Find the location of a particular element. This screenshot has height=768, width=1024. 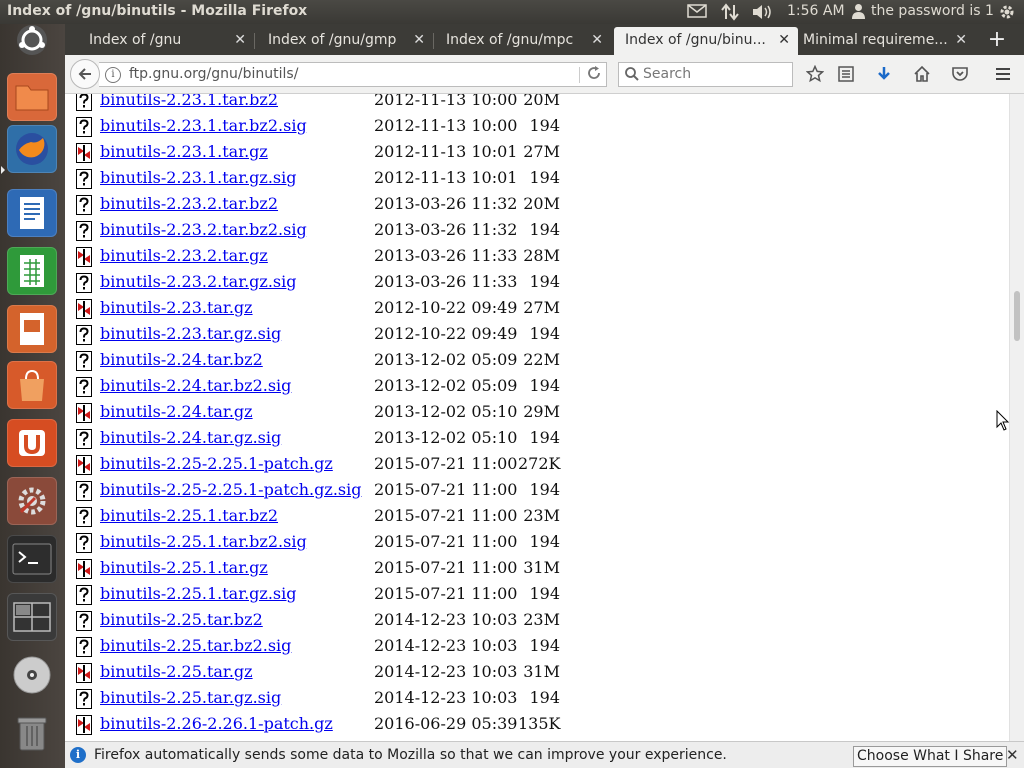

file-link: binutils-2.23.1.tar.gz.sig is located at coordinates (198, 177).